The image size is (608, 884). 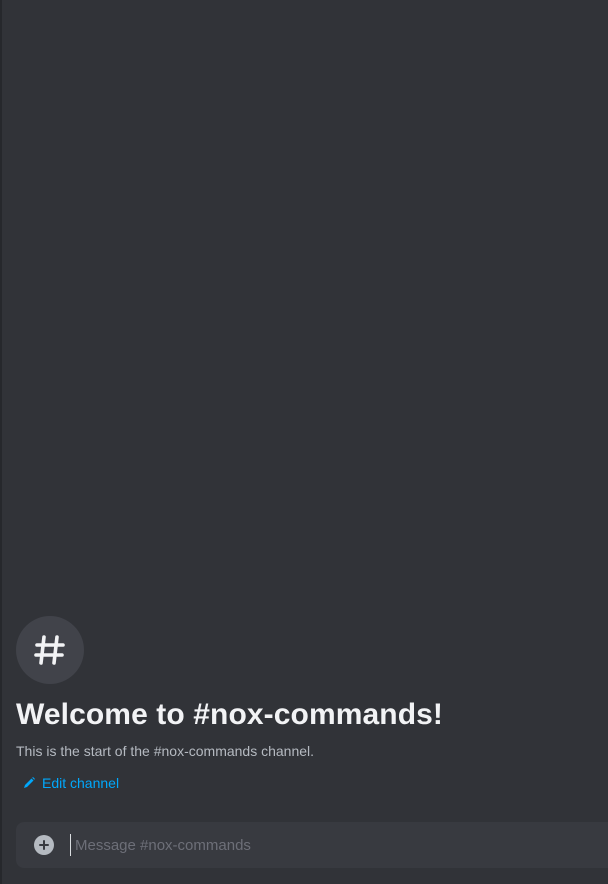 I want to click on text-caret, so click(x=70, y=845).